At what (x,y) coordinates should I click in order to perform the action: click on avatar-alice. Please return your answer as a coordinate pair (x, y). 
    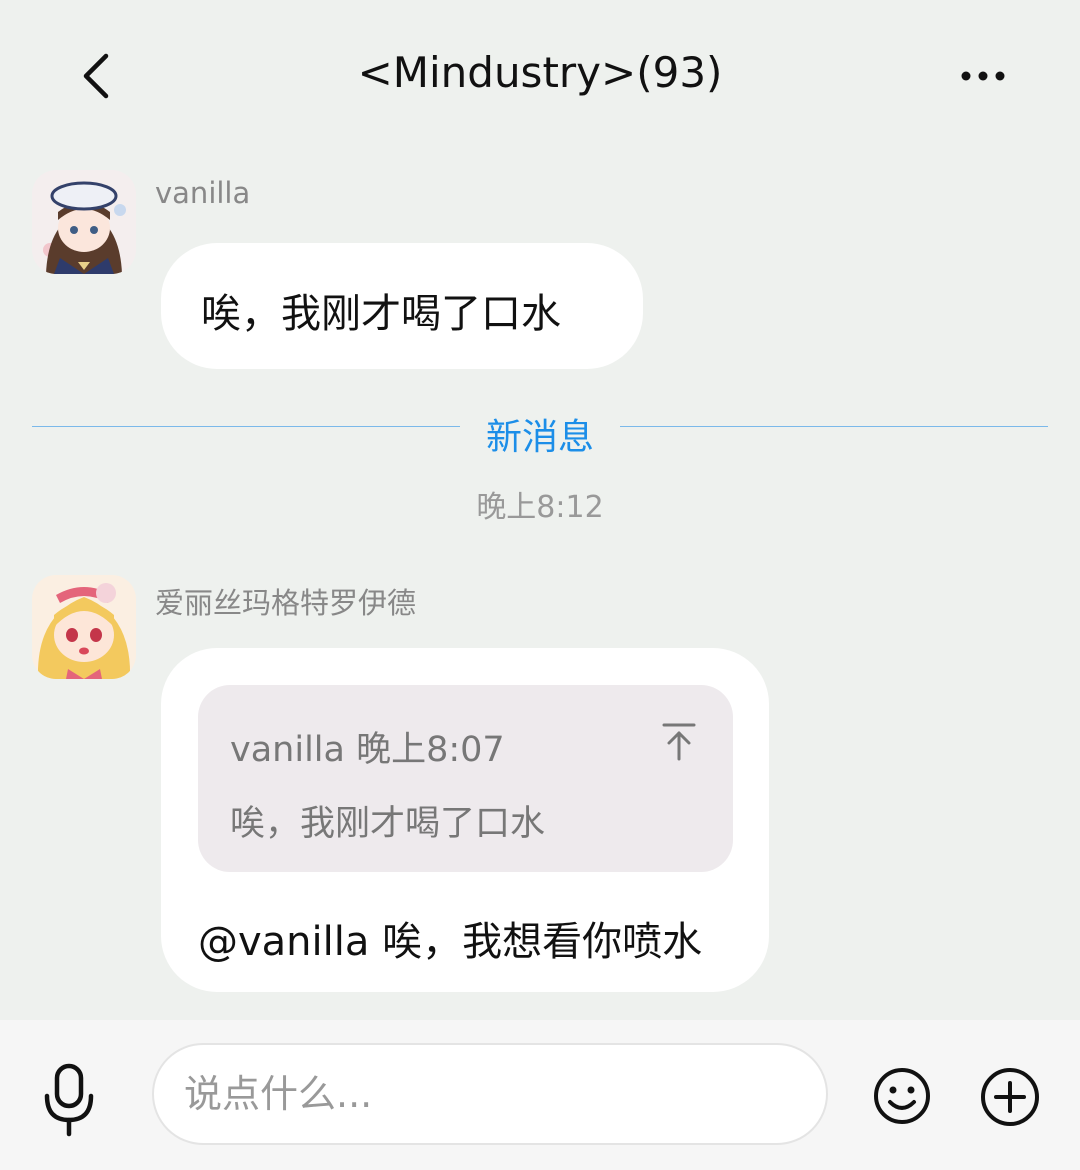
    Looking at the image, I should click on (84, 627).